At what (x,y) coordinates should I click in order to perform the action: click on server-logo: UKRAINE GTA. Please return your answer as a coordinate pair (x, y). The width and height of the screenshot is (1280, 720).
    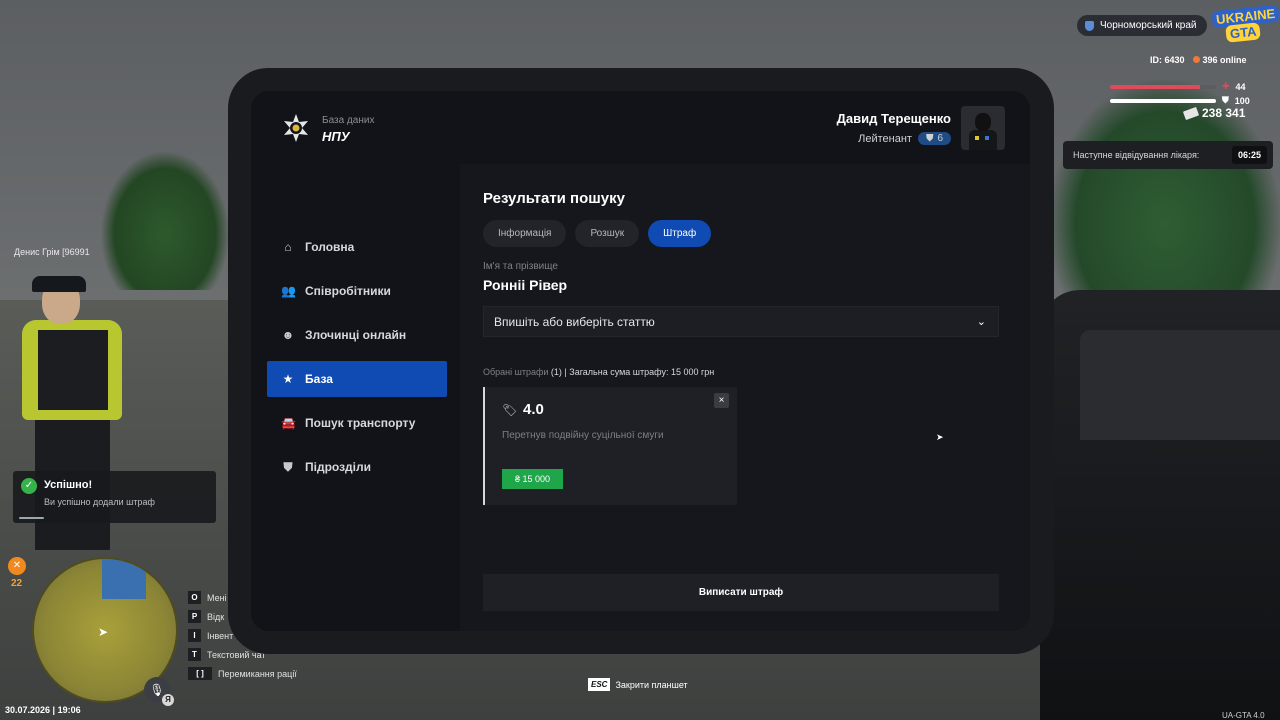
    Looking at the image, I should click on (1245, 23).